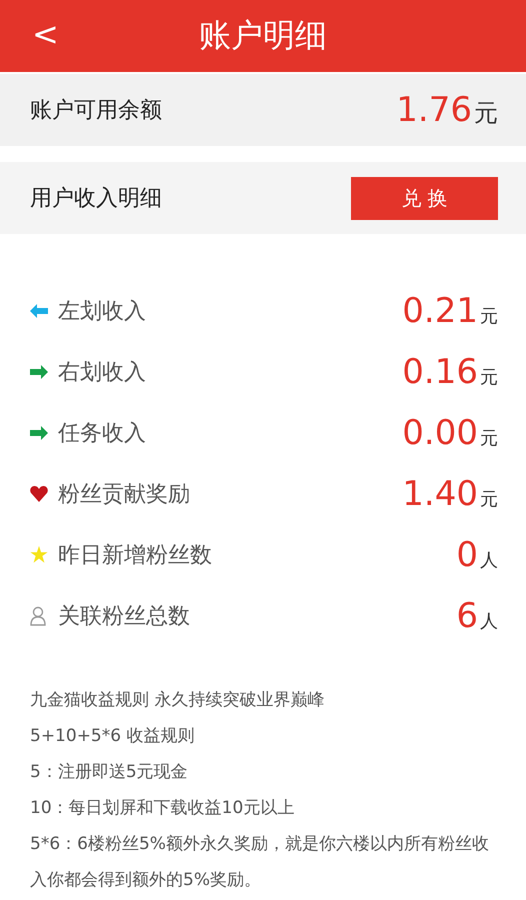 This screenshot has width=526, height=900. What do you see at coordinates (124, 494) in the screenshot?
I see `income-label: 粉丝贡献奖励` at bounding box center [124, 494].